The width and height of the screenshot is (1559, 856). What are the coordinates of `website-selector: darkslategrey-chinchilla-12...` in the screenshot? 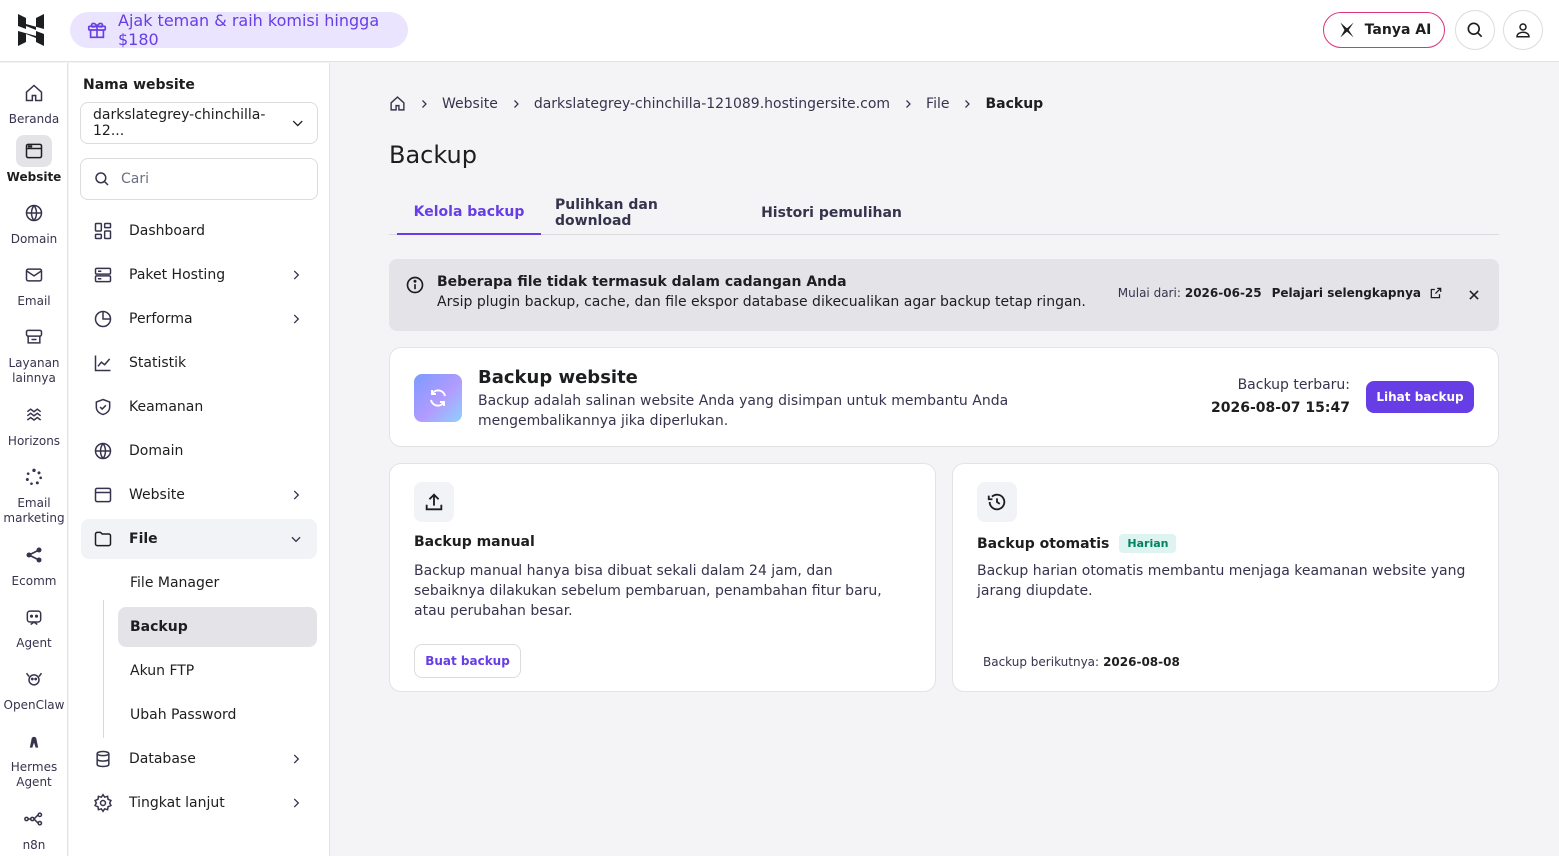 It's located at (199, 123).